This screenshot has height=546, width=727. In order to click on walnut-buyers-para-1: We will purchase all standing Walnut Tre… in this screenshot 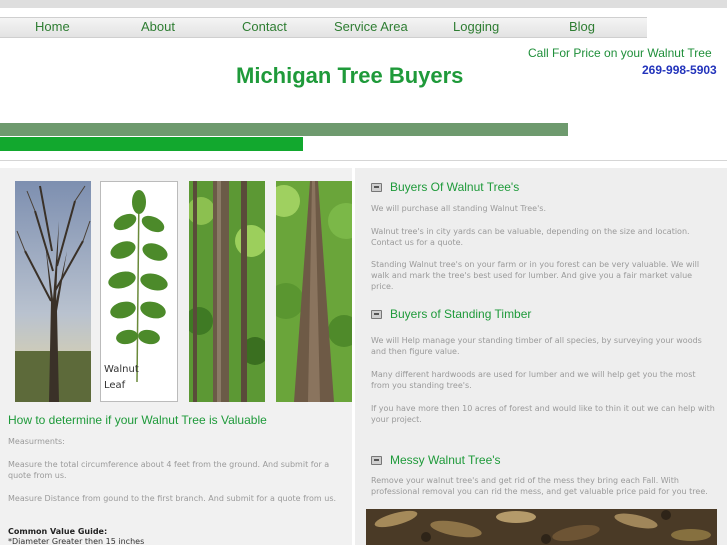, I will do `click(459, 208)`.